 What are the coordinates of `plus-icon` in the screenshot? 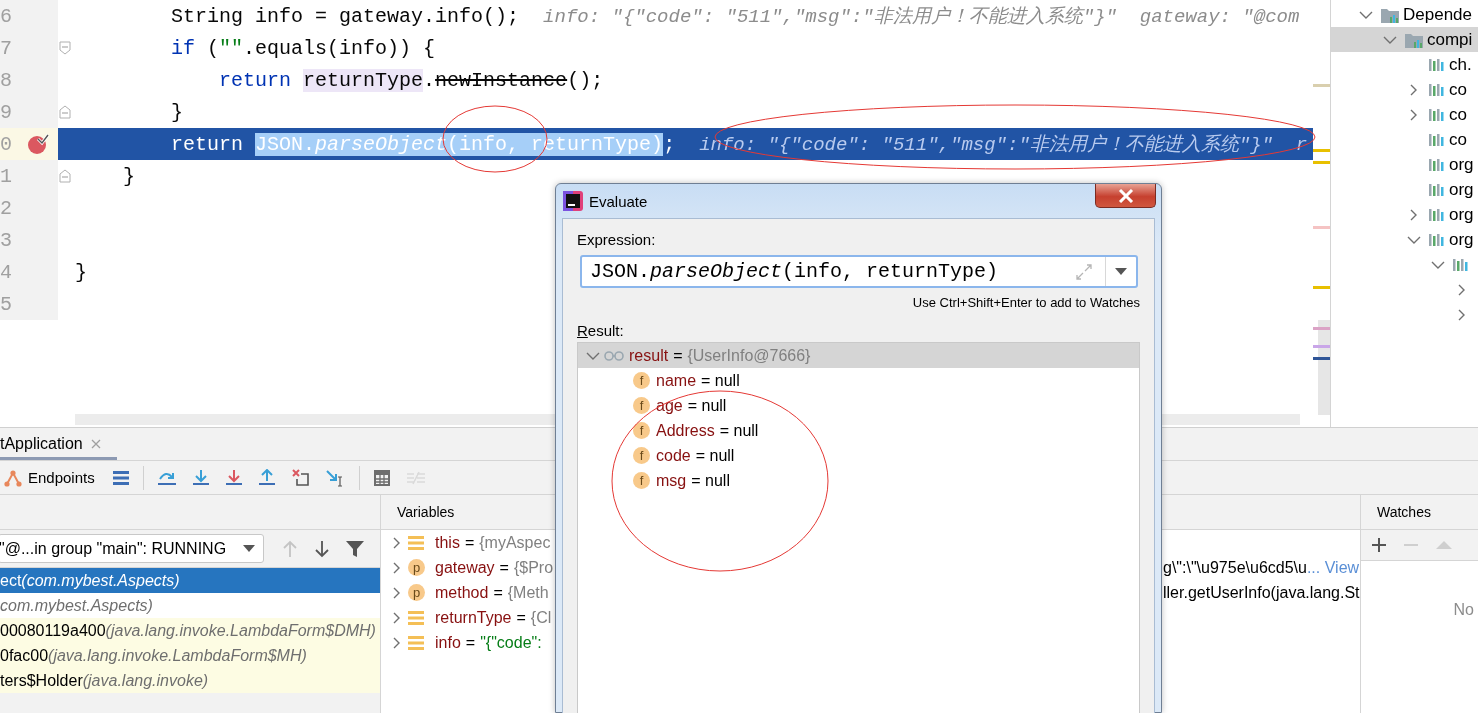 It's located at (1379, 545).